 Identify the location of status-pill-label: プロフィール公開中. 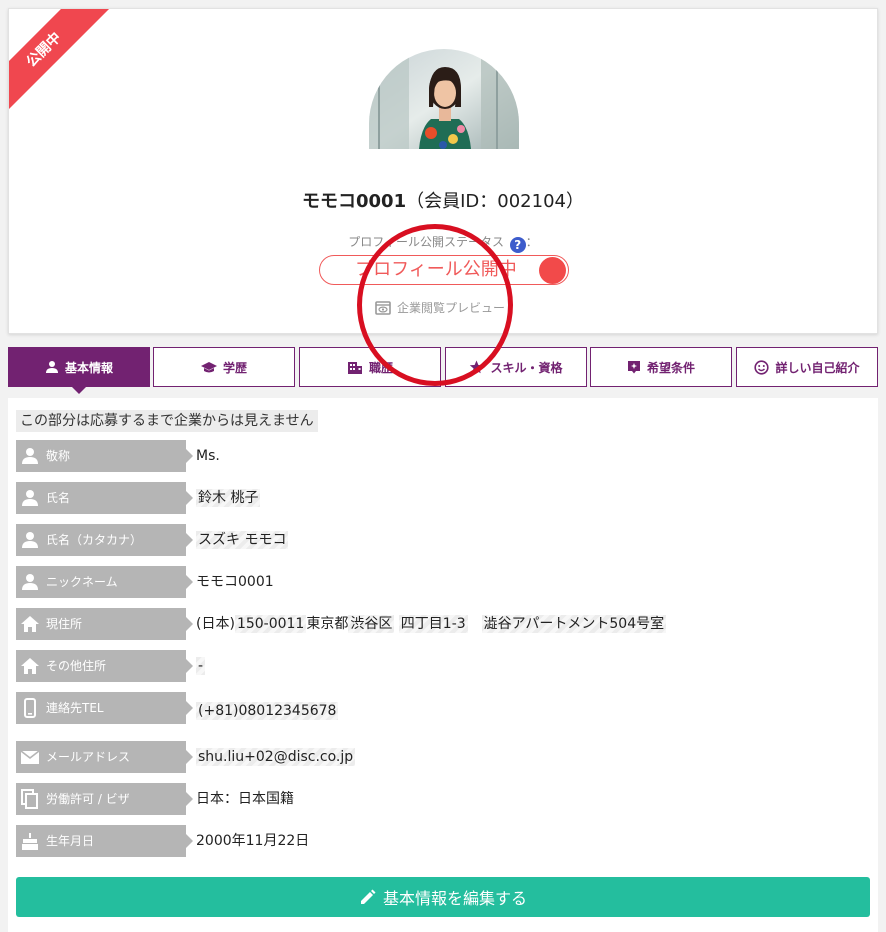
(436, 269).